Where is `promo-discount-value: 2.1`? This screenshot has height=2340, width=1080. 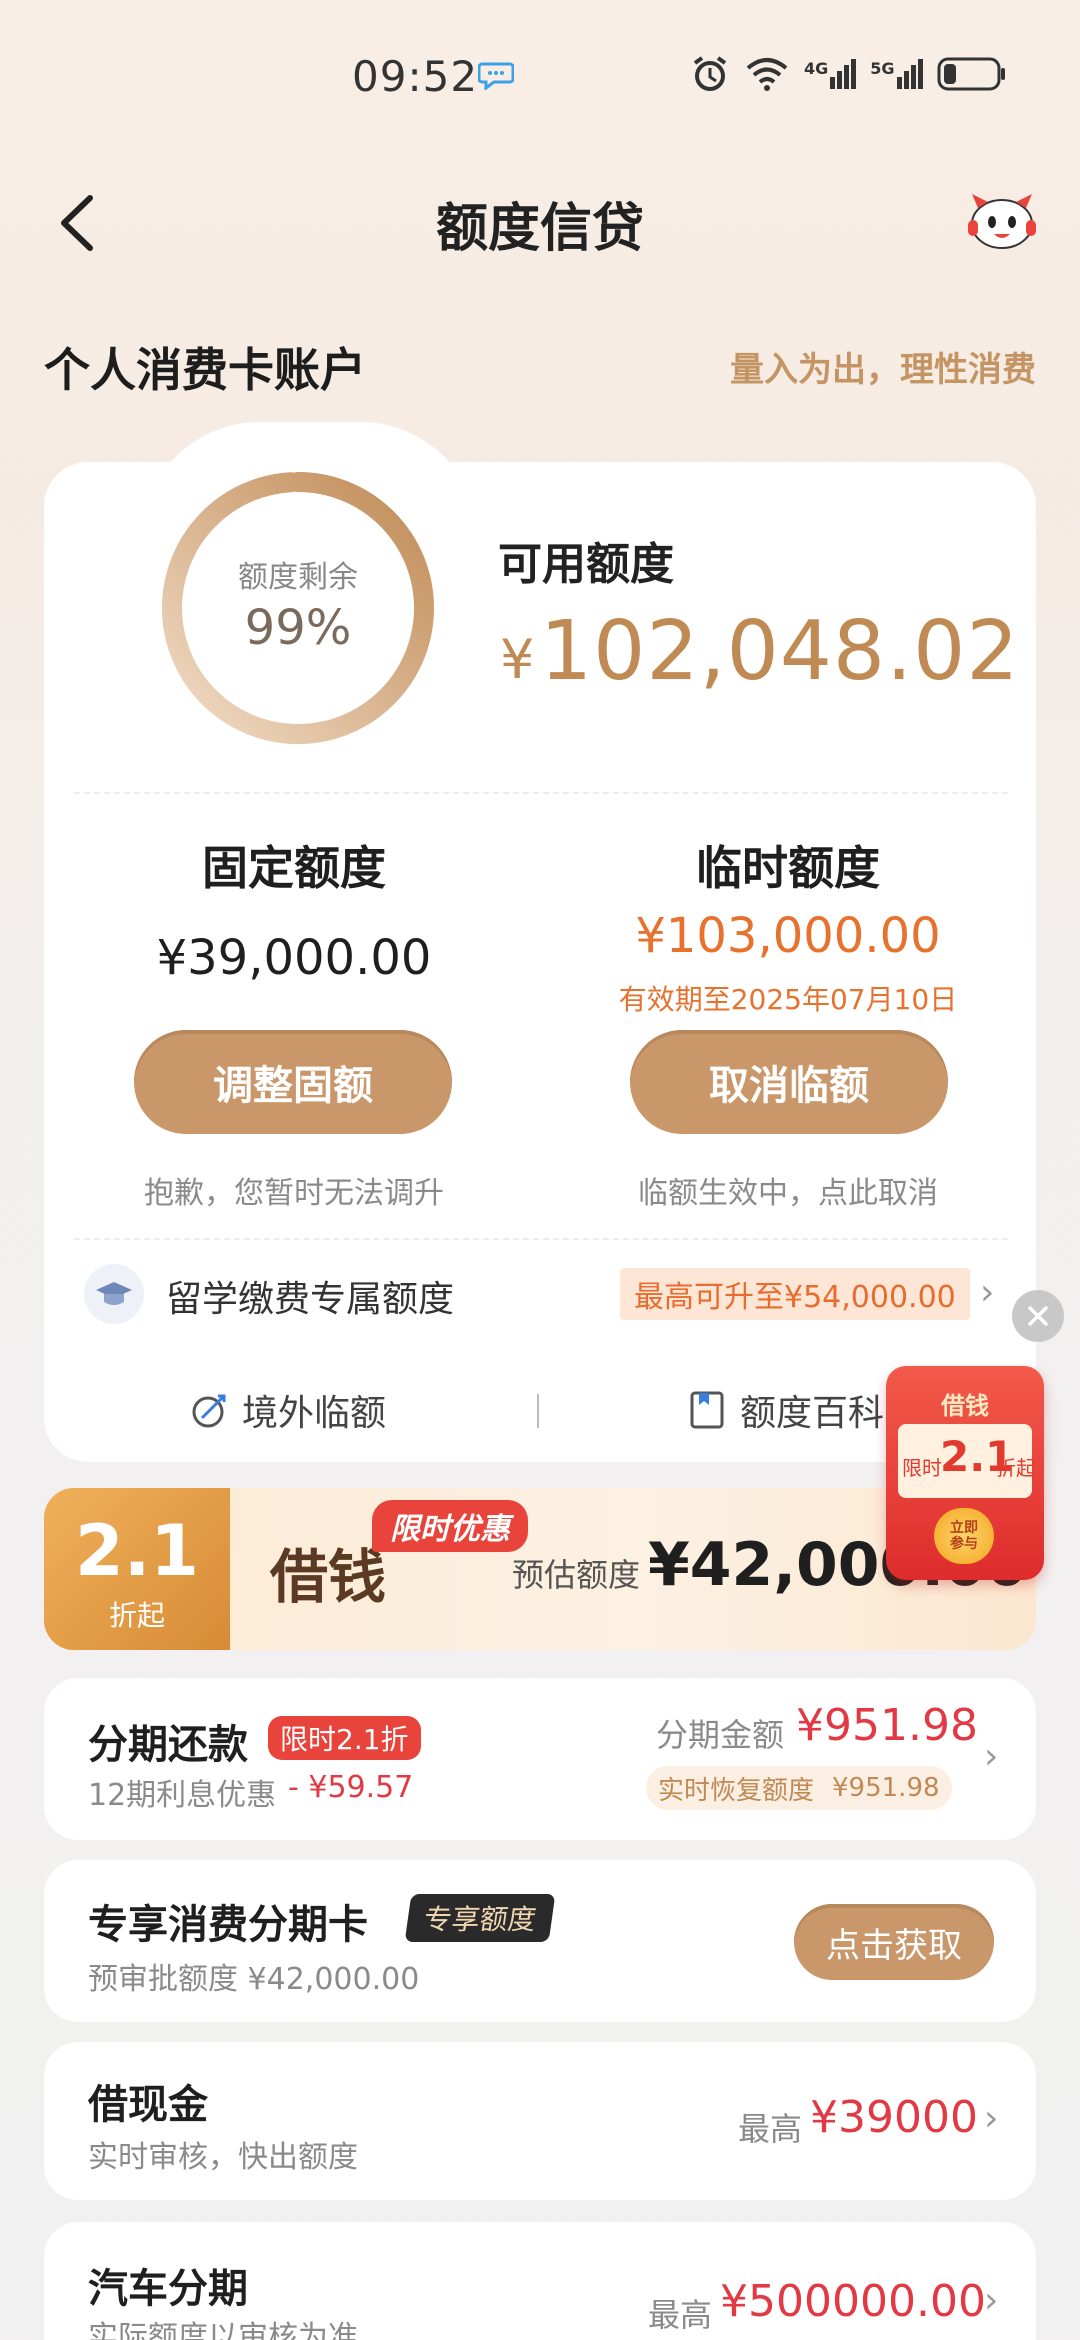
promo-discount-value: 2.1 is located at coordinates (136, 1551).